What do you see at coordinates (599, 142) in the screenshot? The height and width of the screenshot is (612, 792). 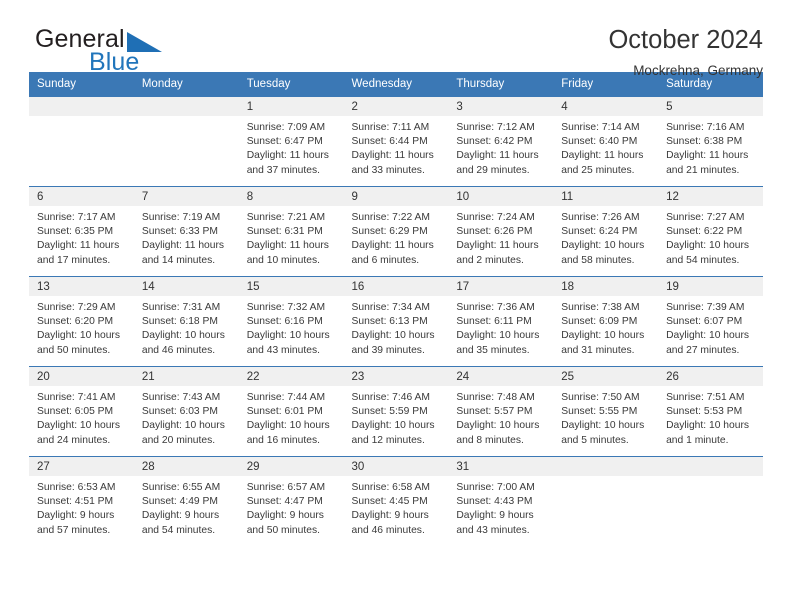 I see `sunset-time: Sunset: 6:40 PM` at bounding box center [599, 142].